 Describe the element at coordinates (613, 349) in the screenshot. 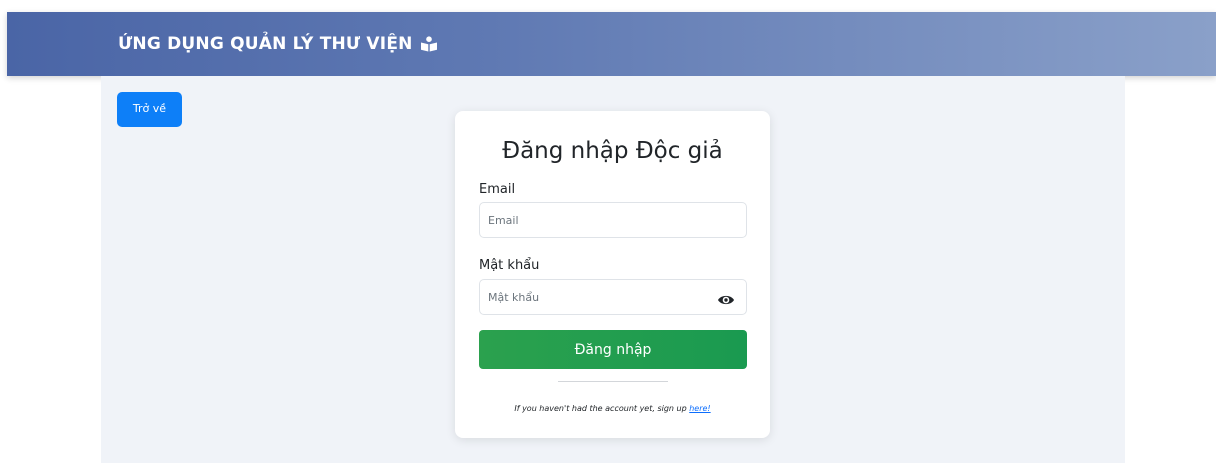

I see `login-button: Đăng nhập` at that location.